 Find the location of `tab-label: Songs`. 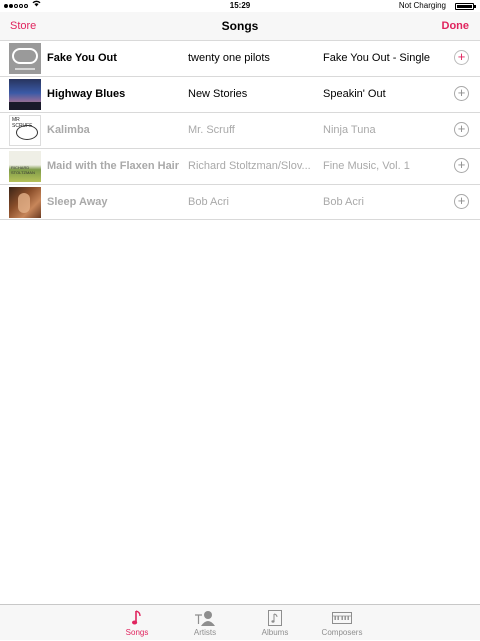

tab-label: Songs is located at coordinates (137, 632).